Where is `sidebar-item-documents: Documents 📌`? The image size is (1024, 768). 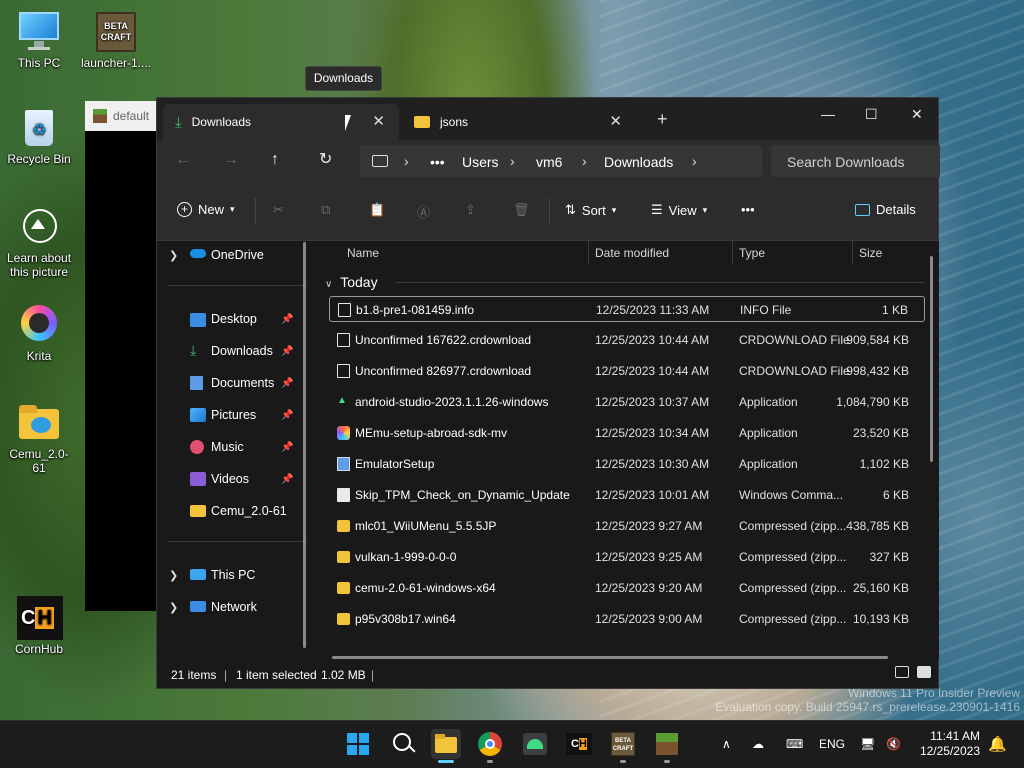 sidebar-item-documents: Documents 📌 is located at coordinates (232, 383).